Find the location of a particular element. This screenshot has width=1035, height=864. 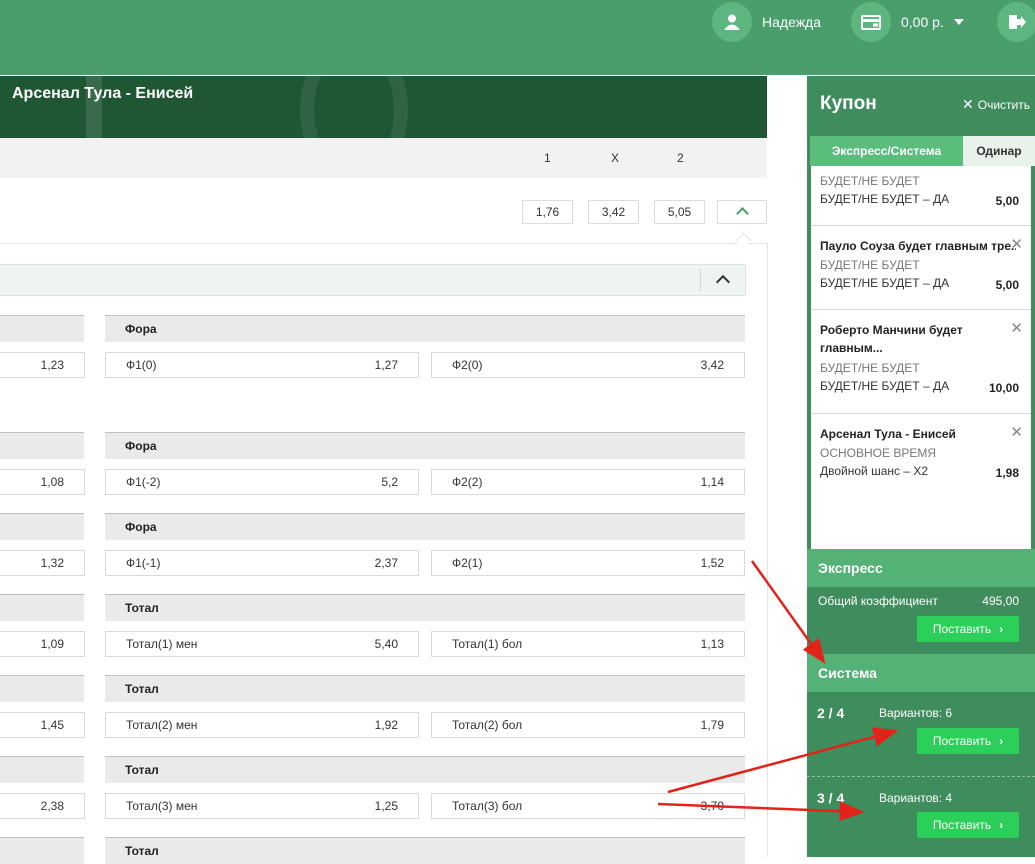

odd-1: 1,76 is located at coordinates (547, 212).